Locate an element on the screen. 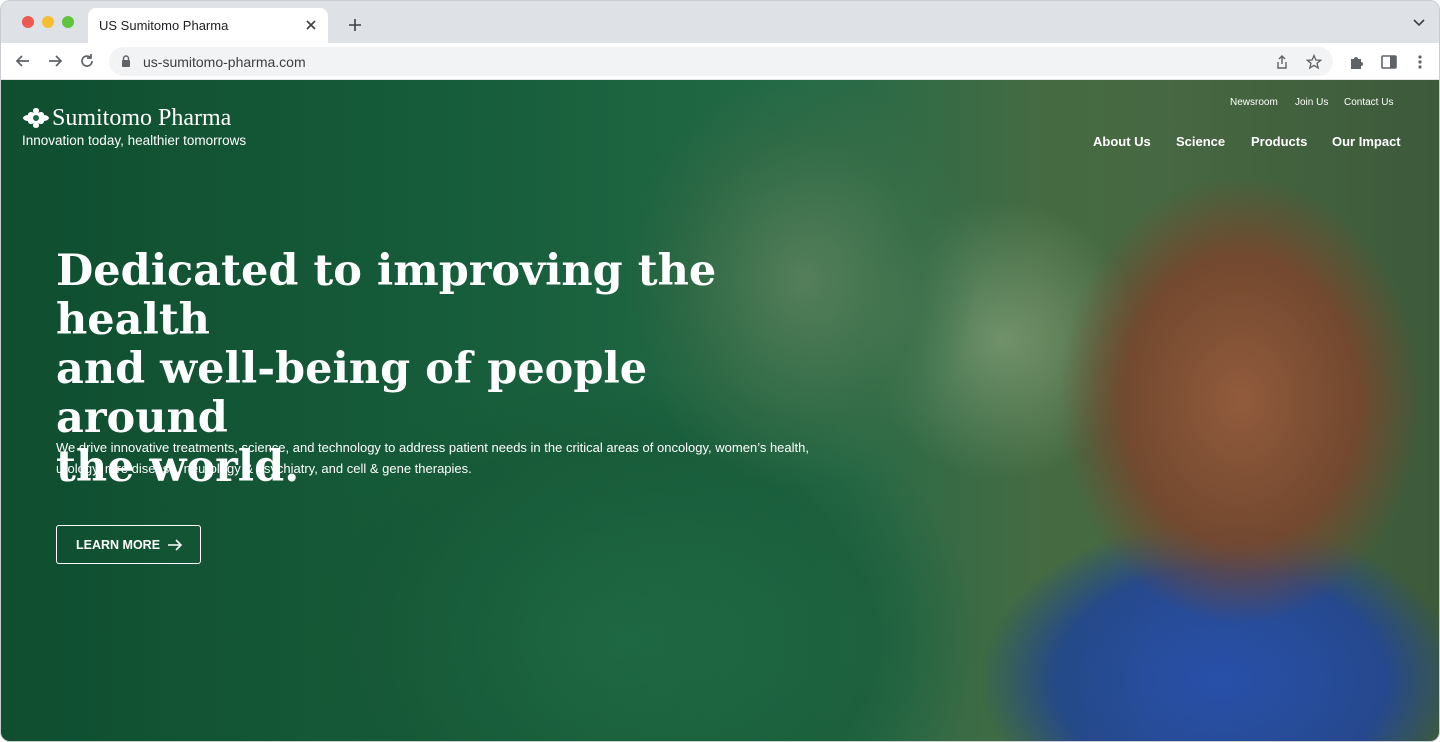 The image size is (1440, 742). close-icon is located at coordinates (311, 25).